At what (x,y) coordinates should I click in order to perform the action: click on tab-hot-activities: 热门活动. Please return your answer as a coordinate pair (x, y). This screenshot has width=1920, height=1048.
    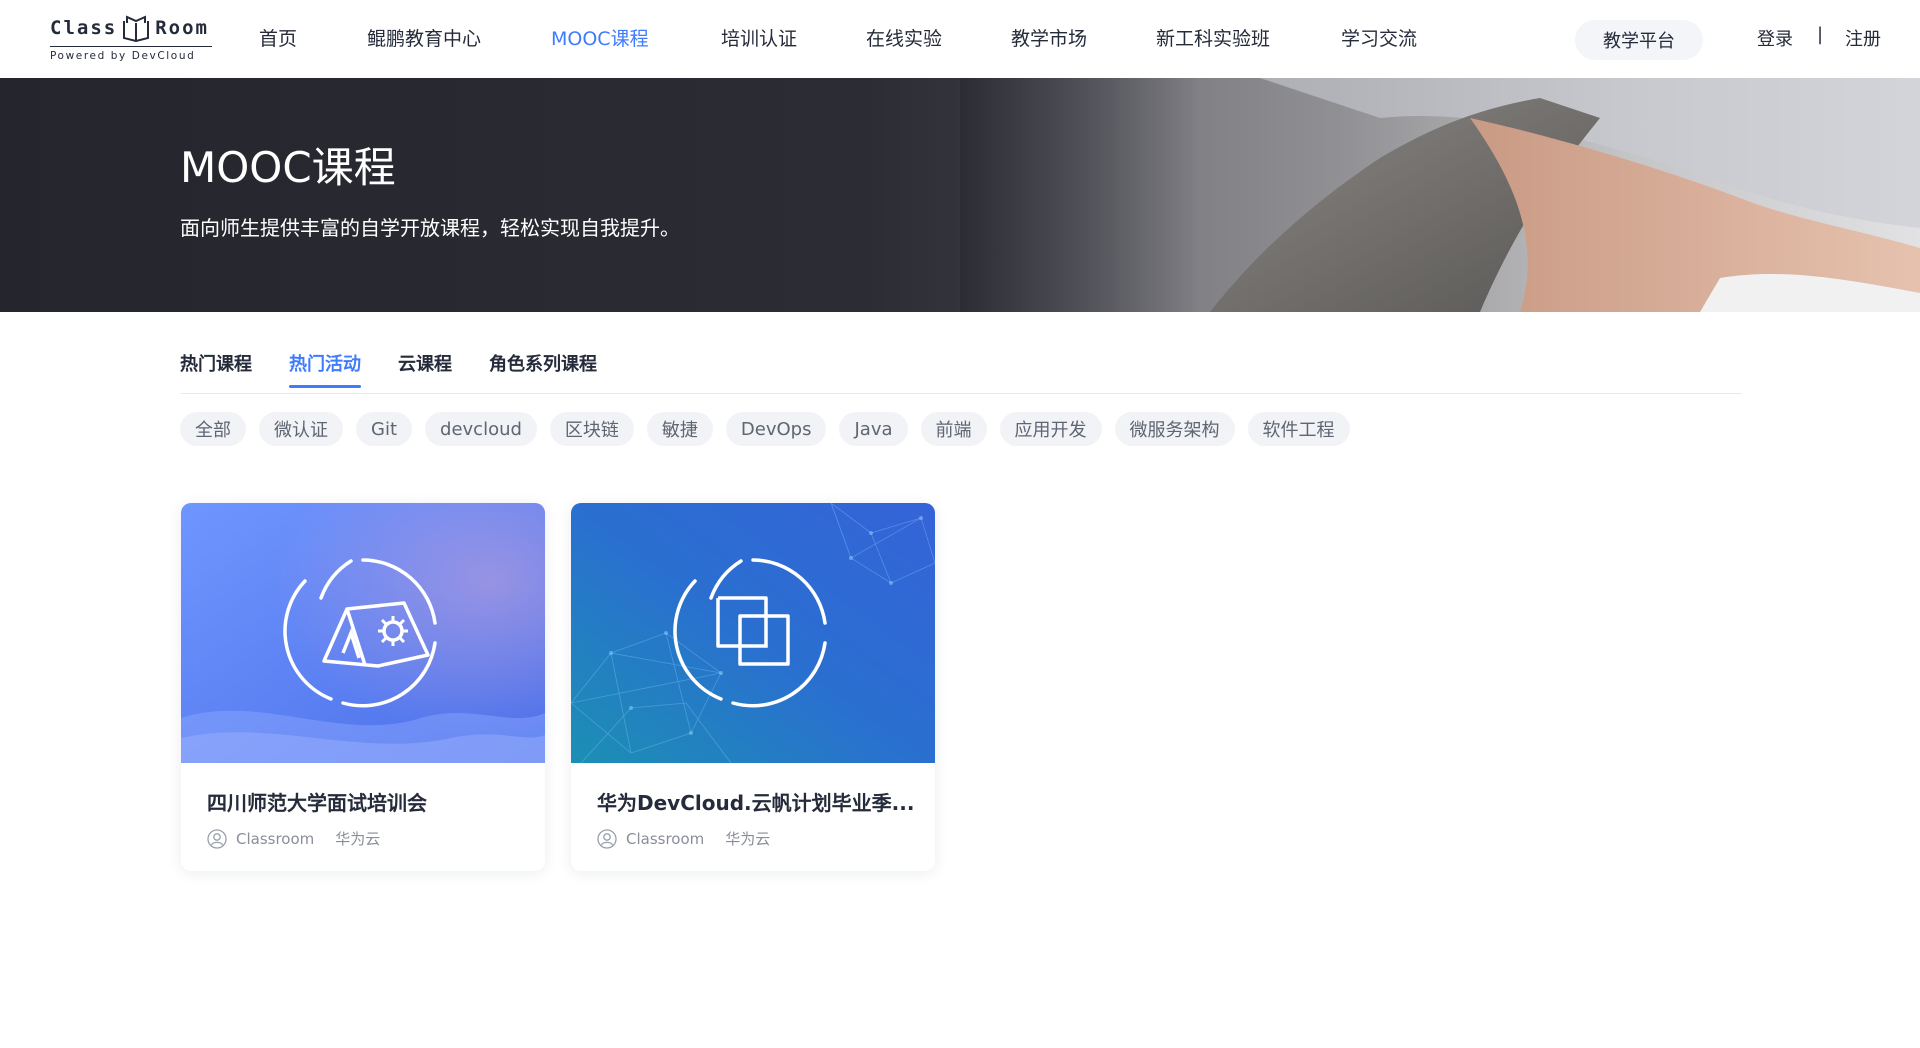
    Looking at the image, I should click on (325, 369).